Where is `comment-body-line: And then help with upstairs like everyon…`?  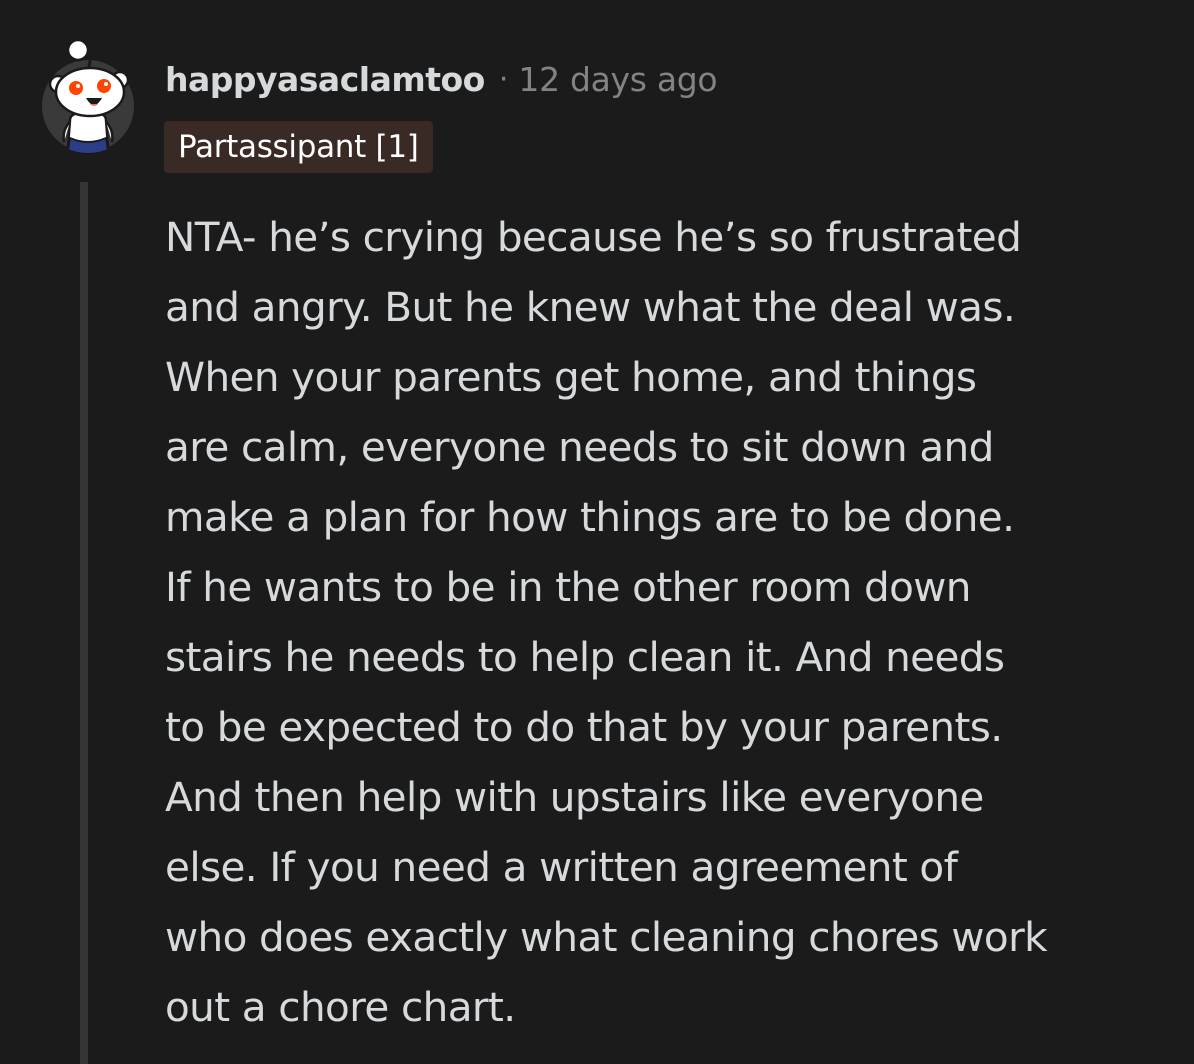
comment-body-line: And then help with upstairs like everyon… is located at coordinates (574, 797).